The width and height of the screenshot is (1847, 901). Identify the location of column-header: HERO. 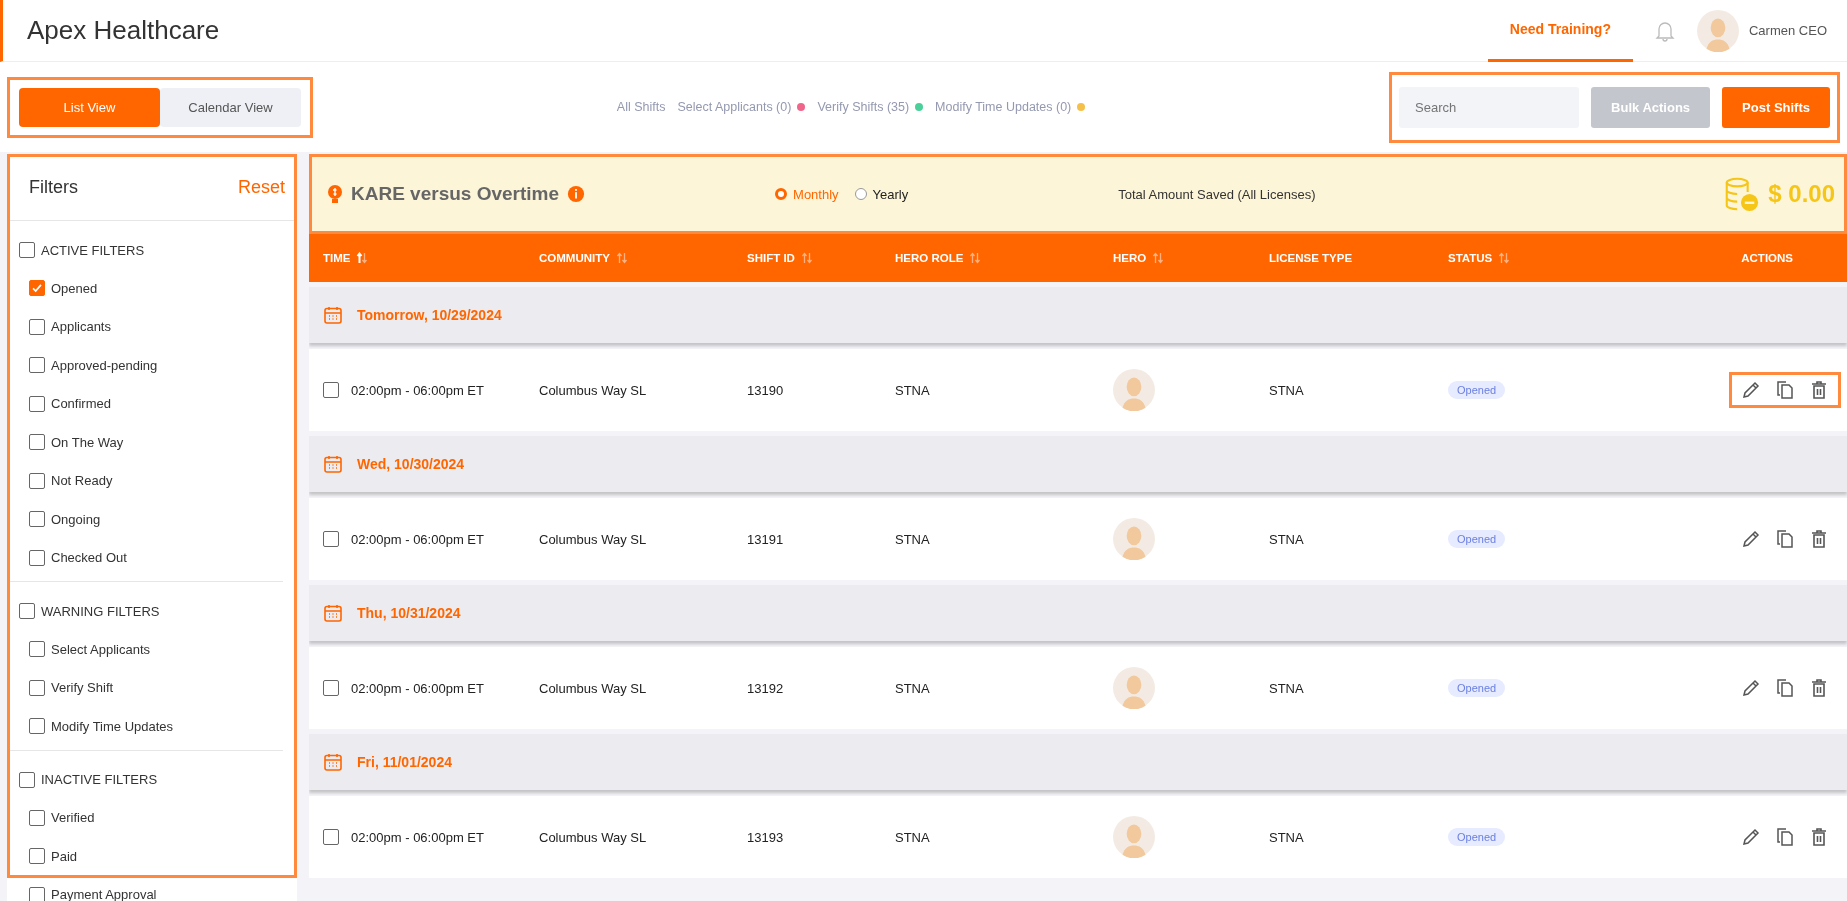
(1130, 258).